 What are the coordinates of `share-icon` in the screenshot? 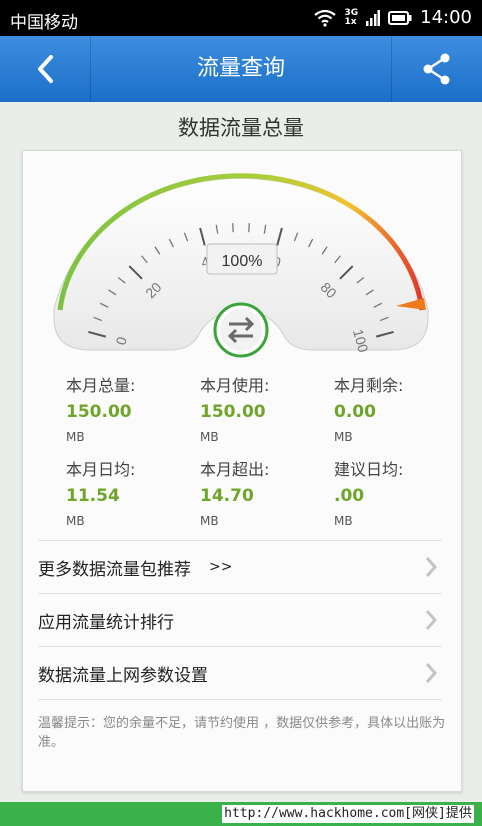 It's located at (436, 69).